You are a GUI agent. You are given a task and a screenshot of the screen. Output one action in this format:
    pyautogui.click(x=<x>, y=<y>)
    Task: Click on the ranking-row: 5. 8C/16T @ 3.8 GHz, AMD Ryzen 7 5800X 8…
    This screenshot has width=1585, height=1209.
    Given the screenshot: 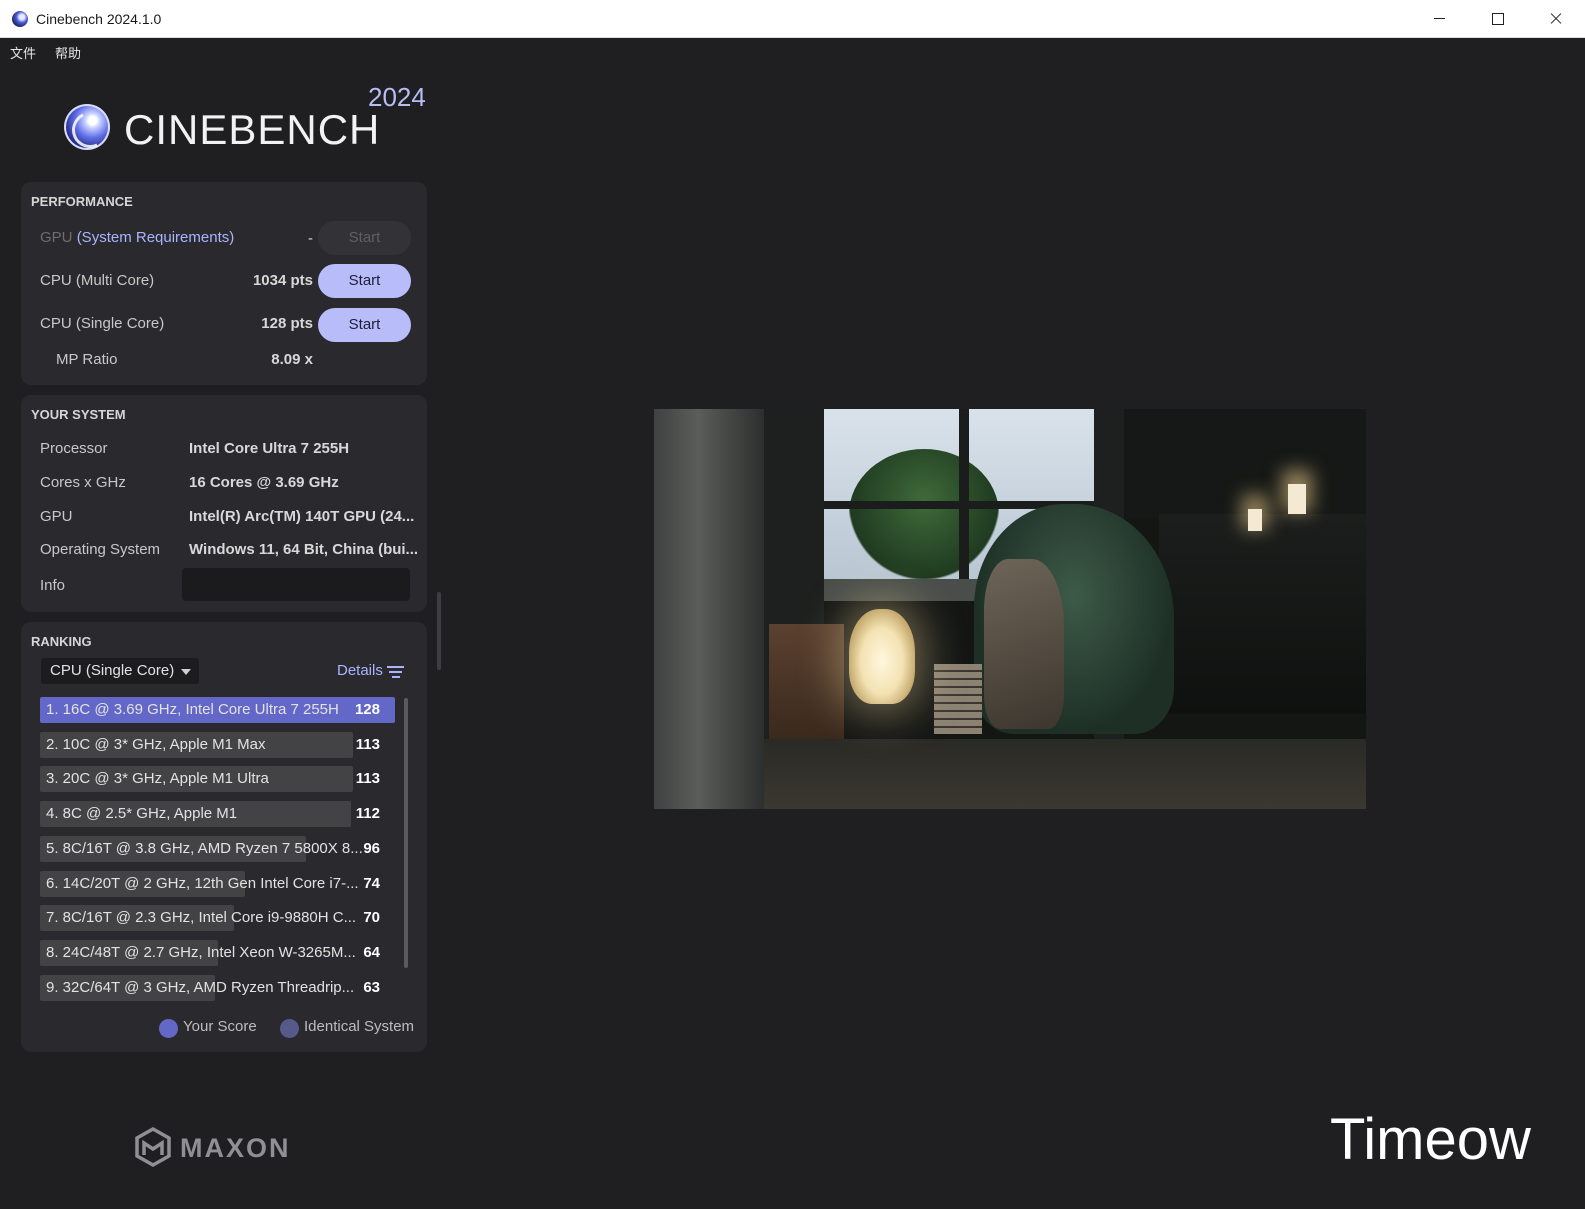 What is the action you would take?
    pyautogui.click(x=220, y=849)
    